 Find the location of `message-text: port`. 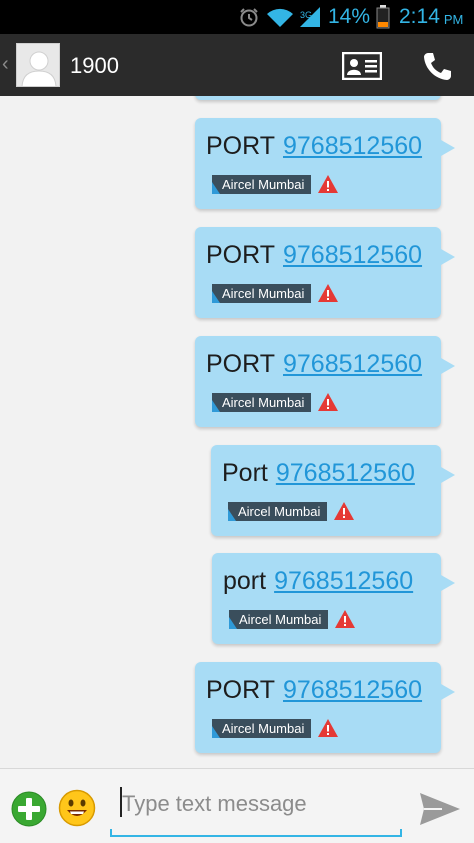

message-text: port is located at coordinates (245, 581).